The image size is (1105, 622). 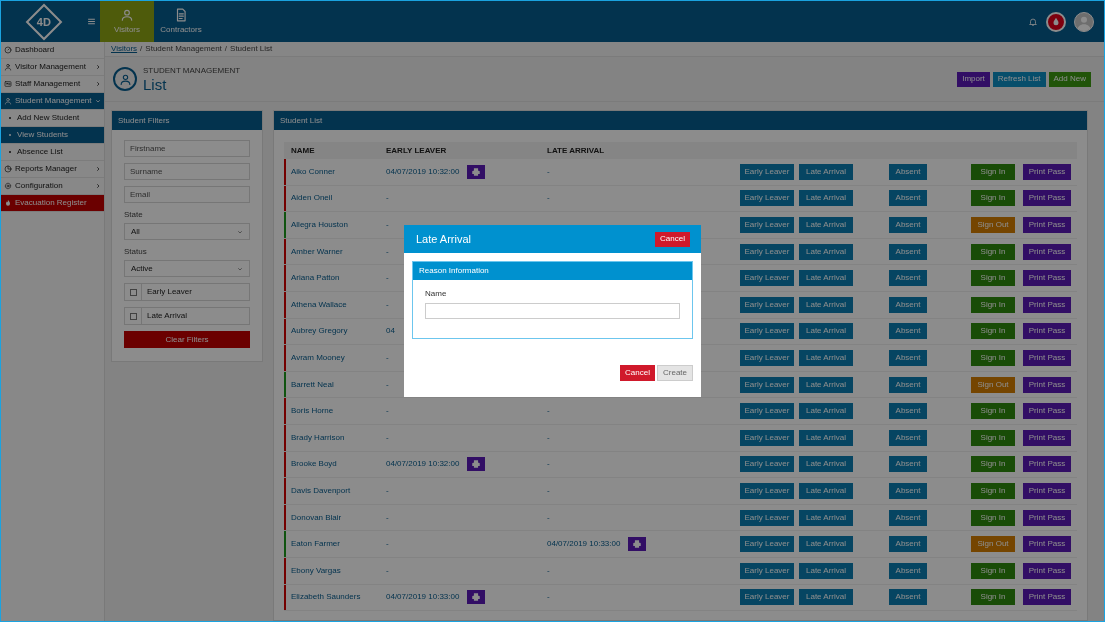 What do you see at coordinates (336, 570) in the screenshot?
I see `student-name-link: Ebony Vargas` at bounding box center [336, 570].